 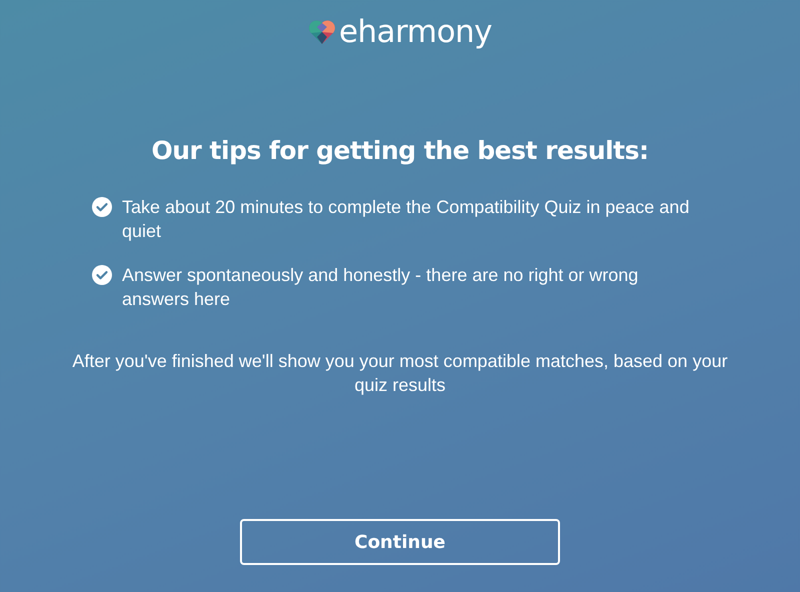 I want to click on heart-logo-icon, so click(x=322, y=32).